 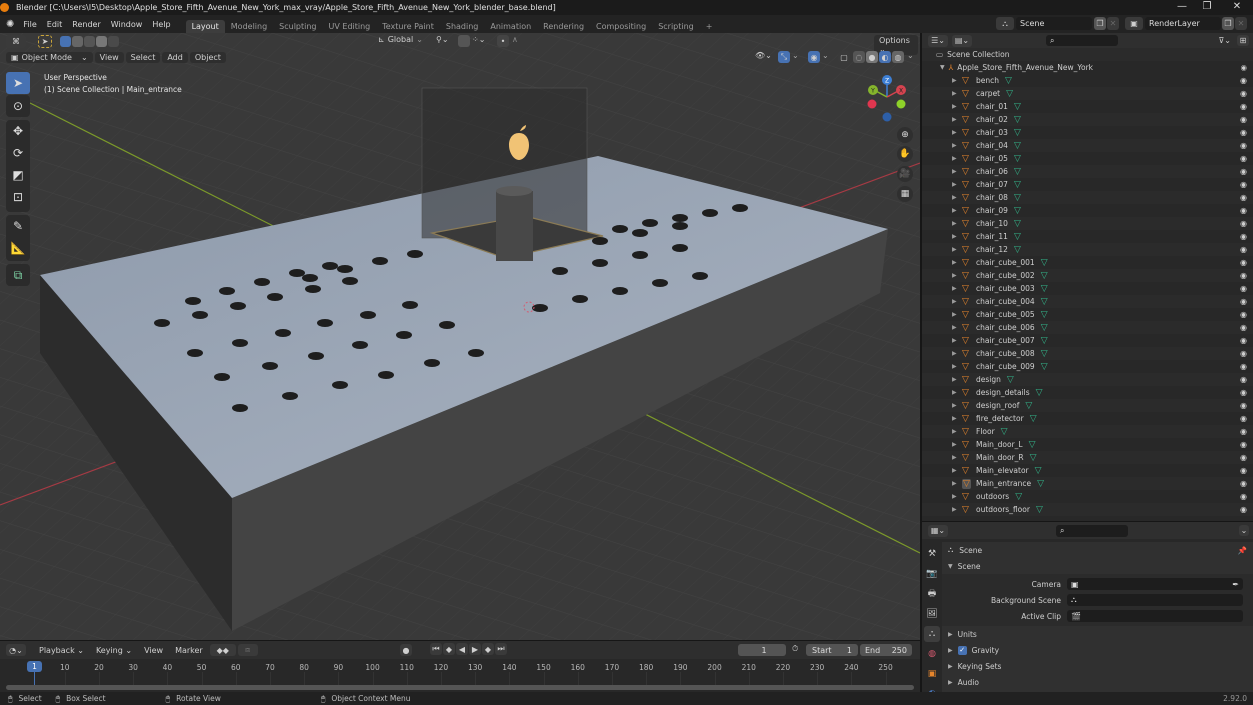 What do you see at coordinates (475, 649) in the screenshot?
I see `play-icon: ▶` at bounding box center [475, 649].